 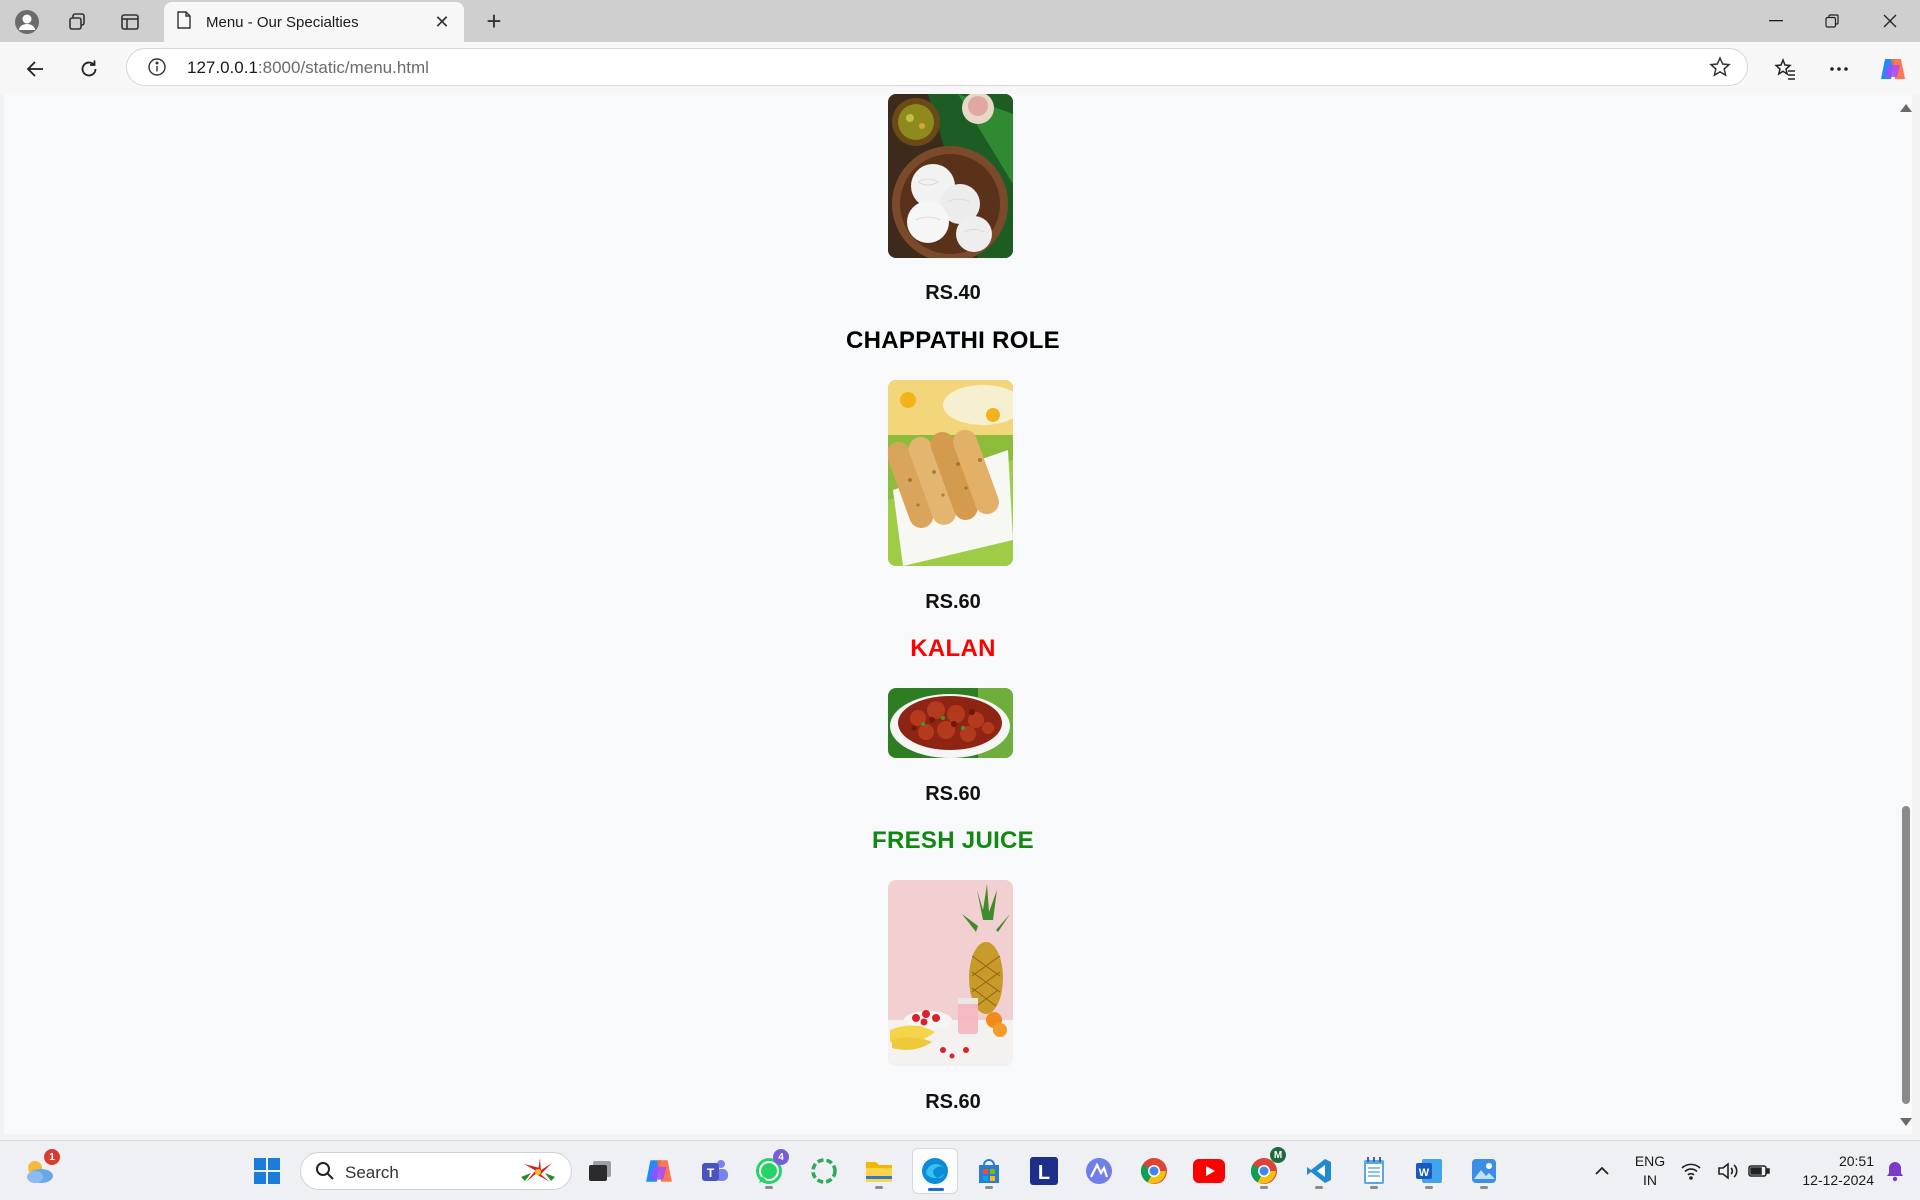 What do you see at coordinates (1776, 21) in the screenshot?
I see `minimize-button` at bounding box center [1776, 21].